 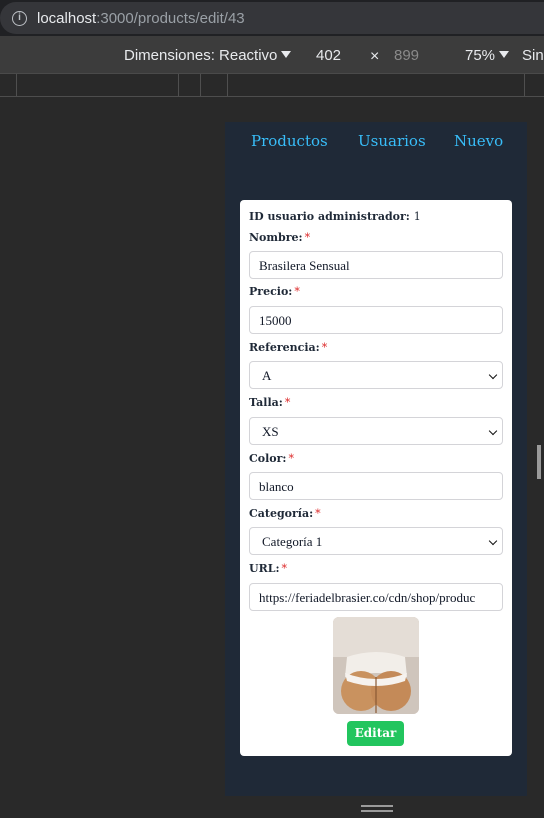 I want to click on address-bar: i localhost:3000/products/edit/43, so click(x=272, y=18).